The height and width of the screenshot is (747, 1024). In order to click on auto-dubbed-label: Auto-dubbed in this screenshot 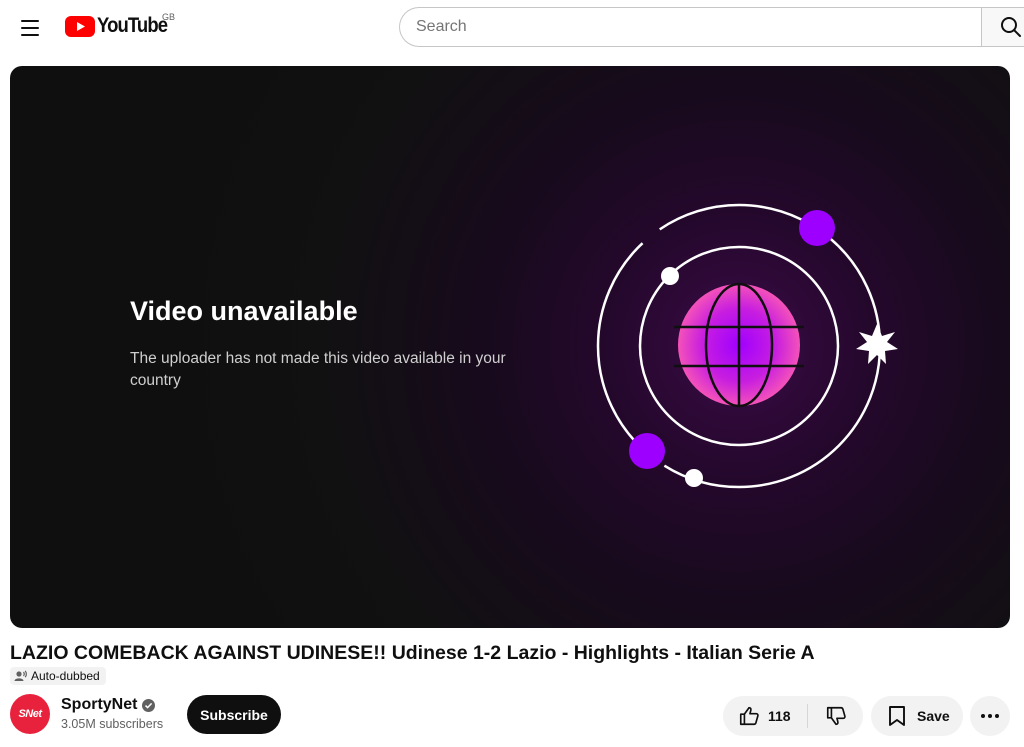, I will do `click(65, 676)`.